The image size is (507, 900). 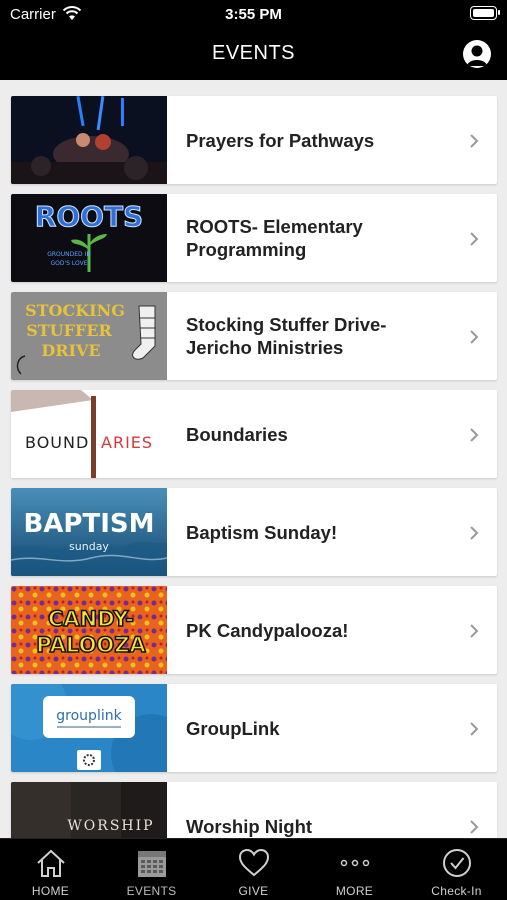 What do you see at coordinates (253, 891) in the screenshot?
I see `tab-label: GIVE` at bounding box center [253, 891].